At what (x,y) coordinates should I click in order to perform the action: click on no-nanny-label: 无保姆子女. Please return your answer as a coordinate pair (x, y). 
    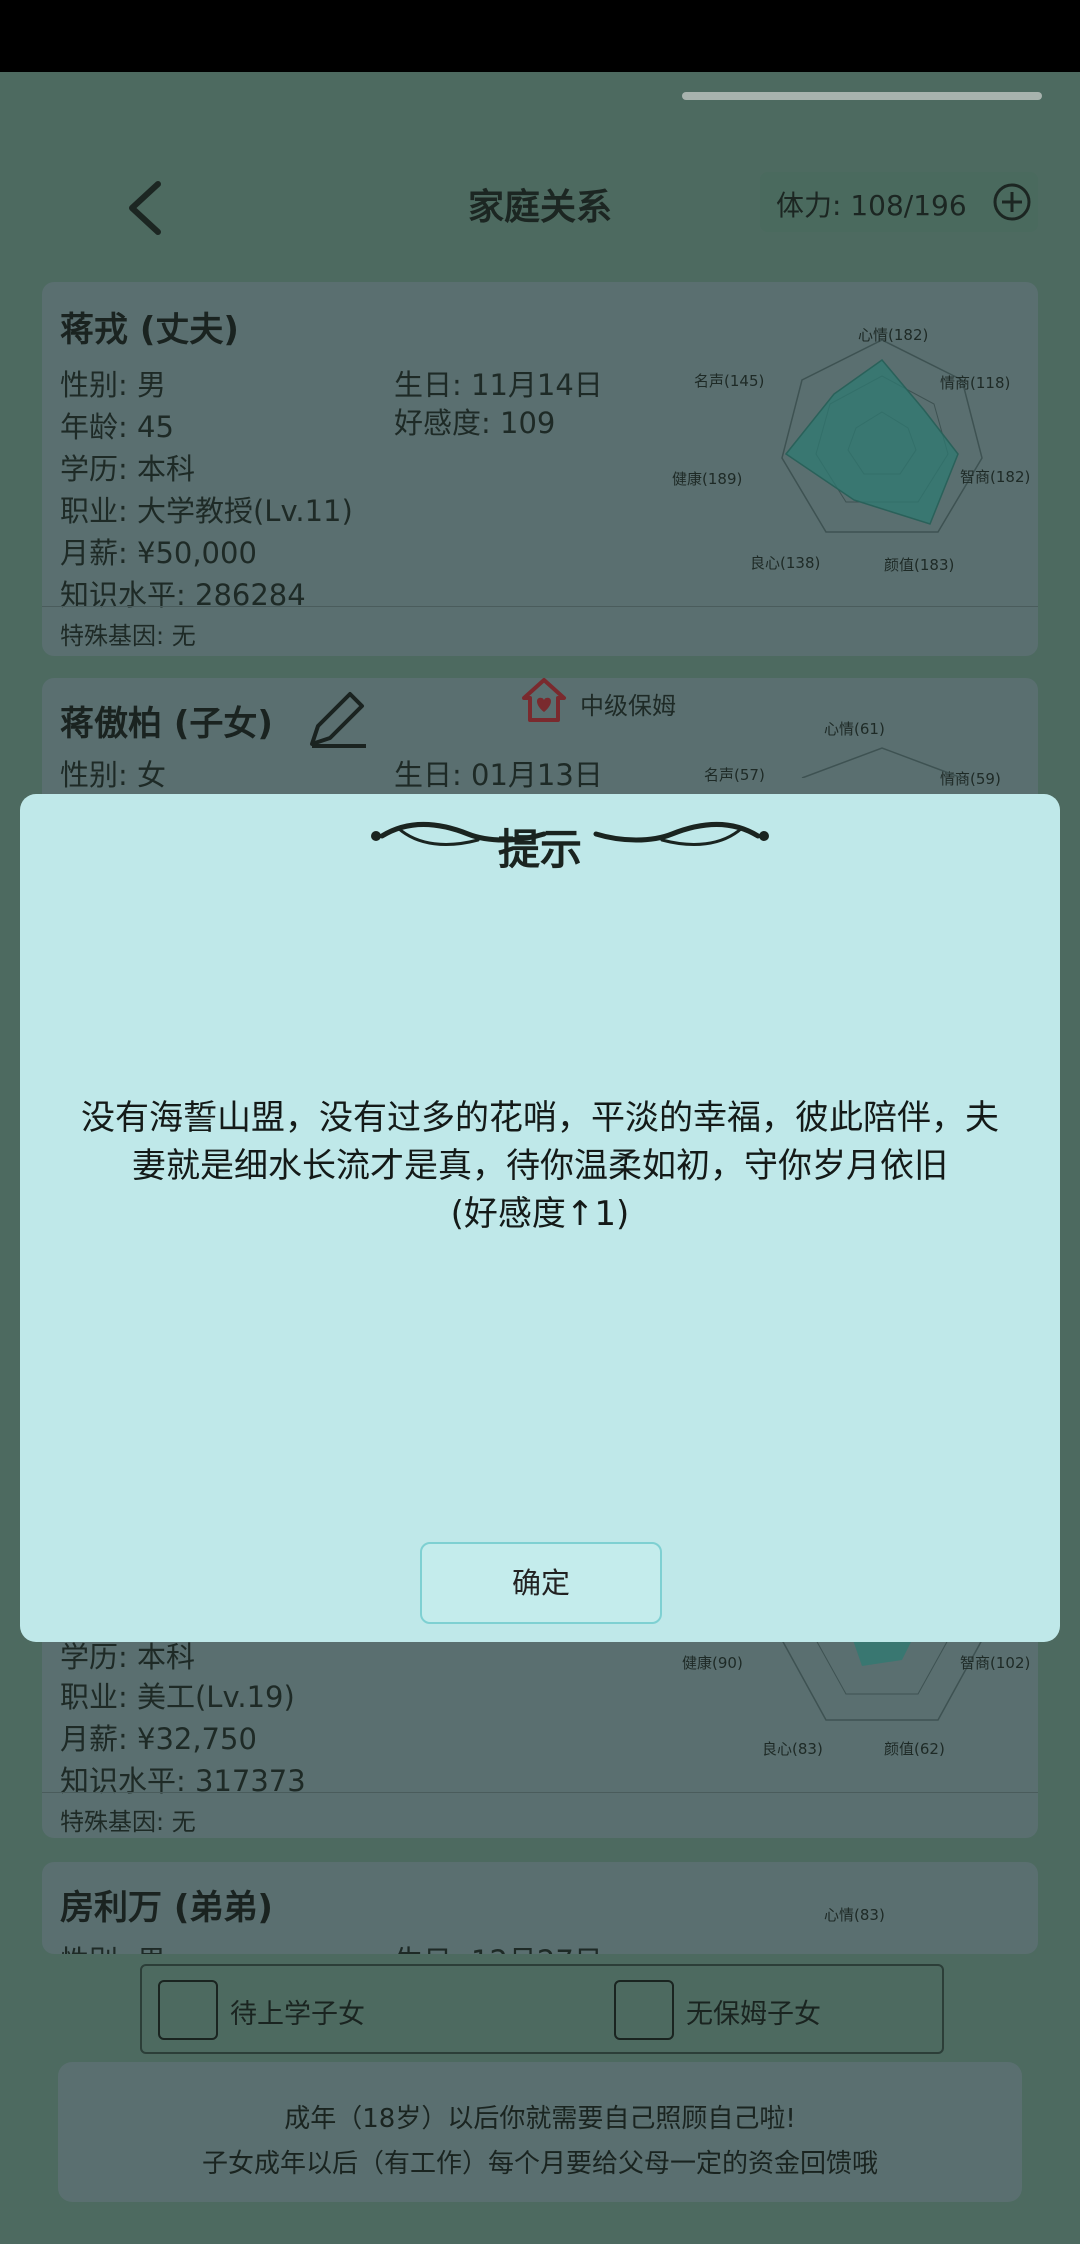
    Looking at the image, I should click on (753, 2011).